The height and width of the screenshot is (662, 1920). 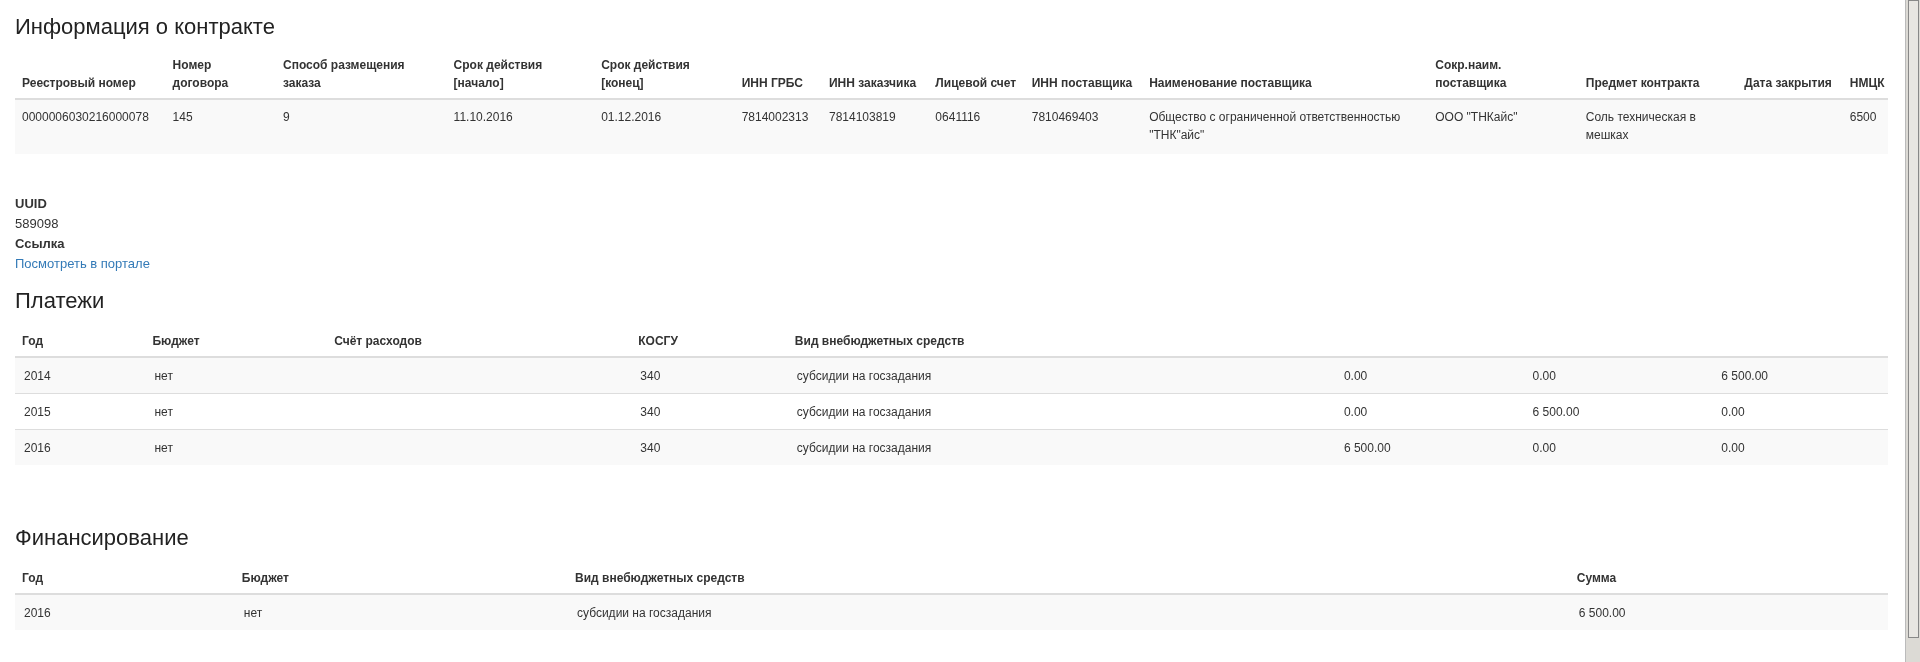 What do you see at coordinates (40, 244) in the screenshot?
I see `field-label: Ссылка` at bounding box center [40, 244].